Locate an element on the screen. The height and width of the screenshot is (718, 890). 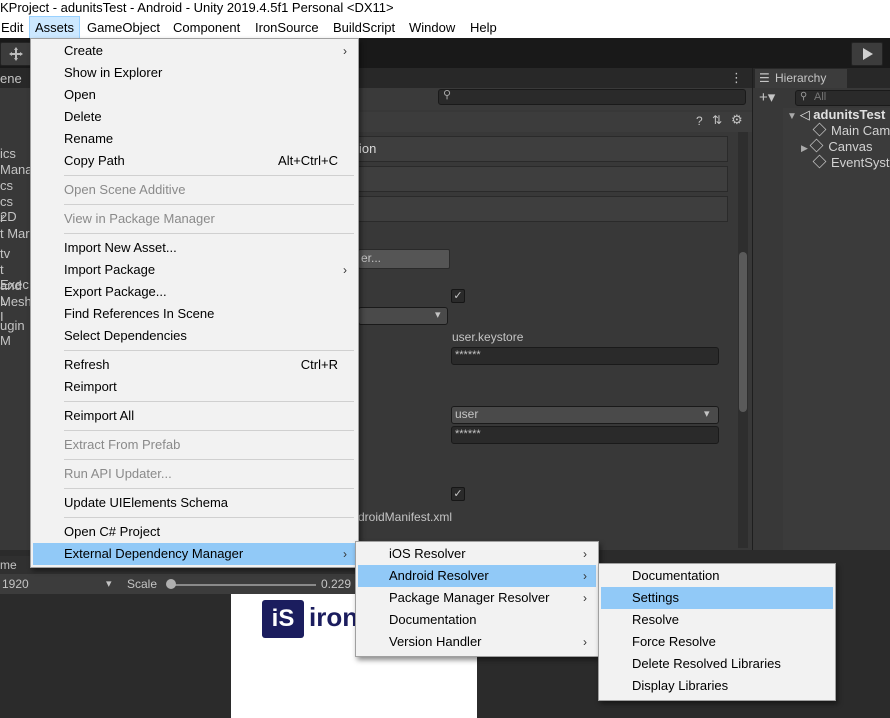
keystore-password-field: ****** is located at coordinates (585, 356).